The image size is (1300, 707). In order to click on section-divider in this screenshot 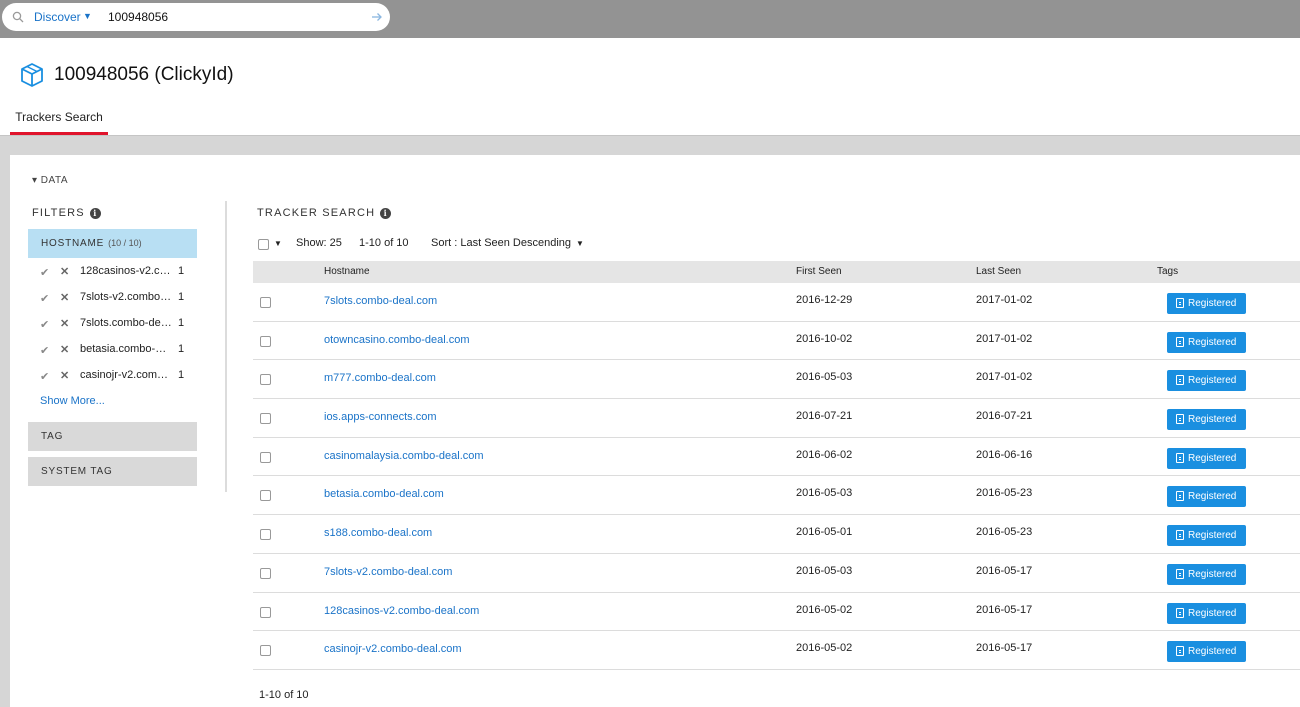, I will do `click(650, 145)`.